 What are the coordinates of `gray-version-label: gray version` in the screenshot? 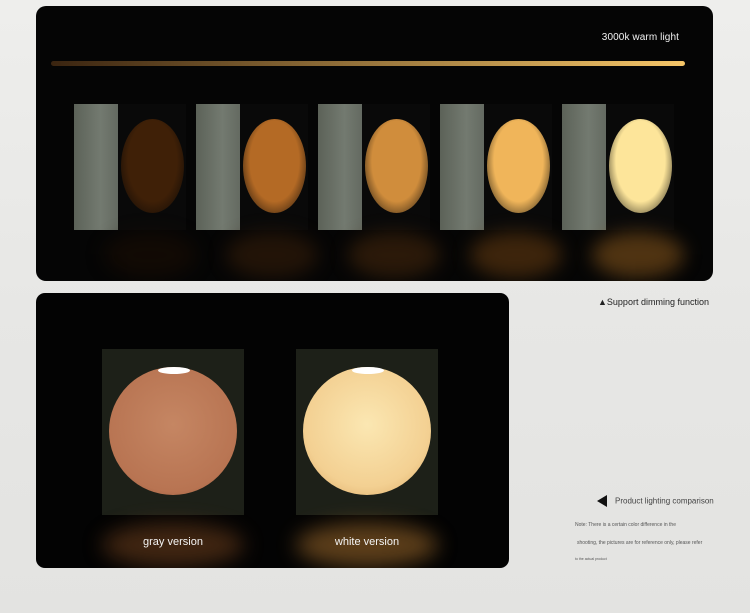 It's located at (173, 542).